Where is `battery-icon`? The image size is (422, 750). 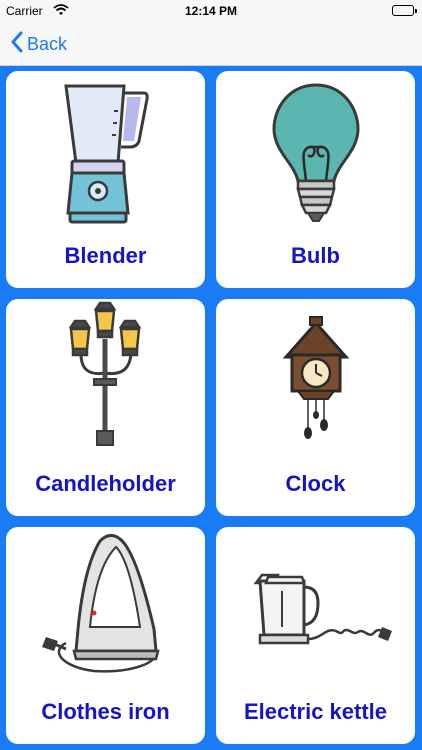
battery-icon is located at coordinates (404, 10).